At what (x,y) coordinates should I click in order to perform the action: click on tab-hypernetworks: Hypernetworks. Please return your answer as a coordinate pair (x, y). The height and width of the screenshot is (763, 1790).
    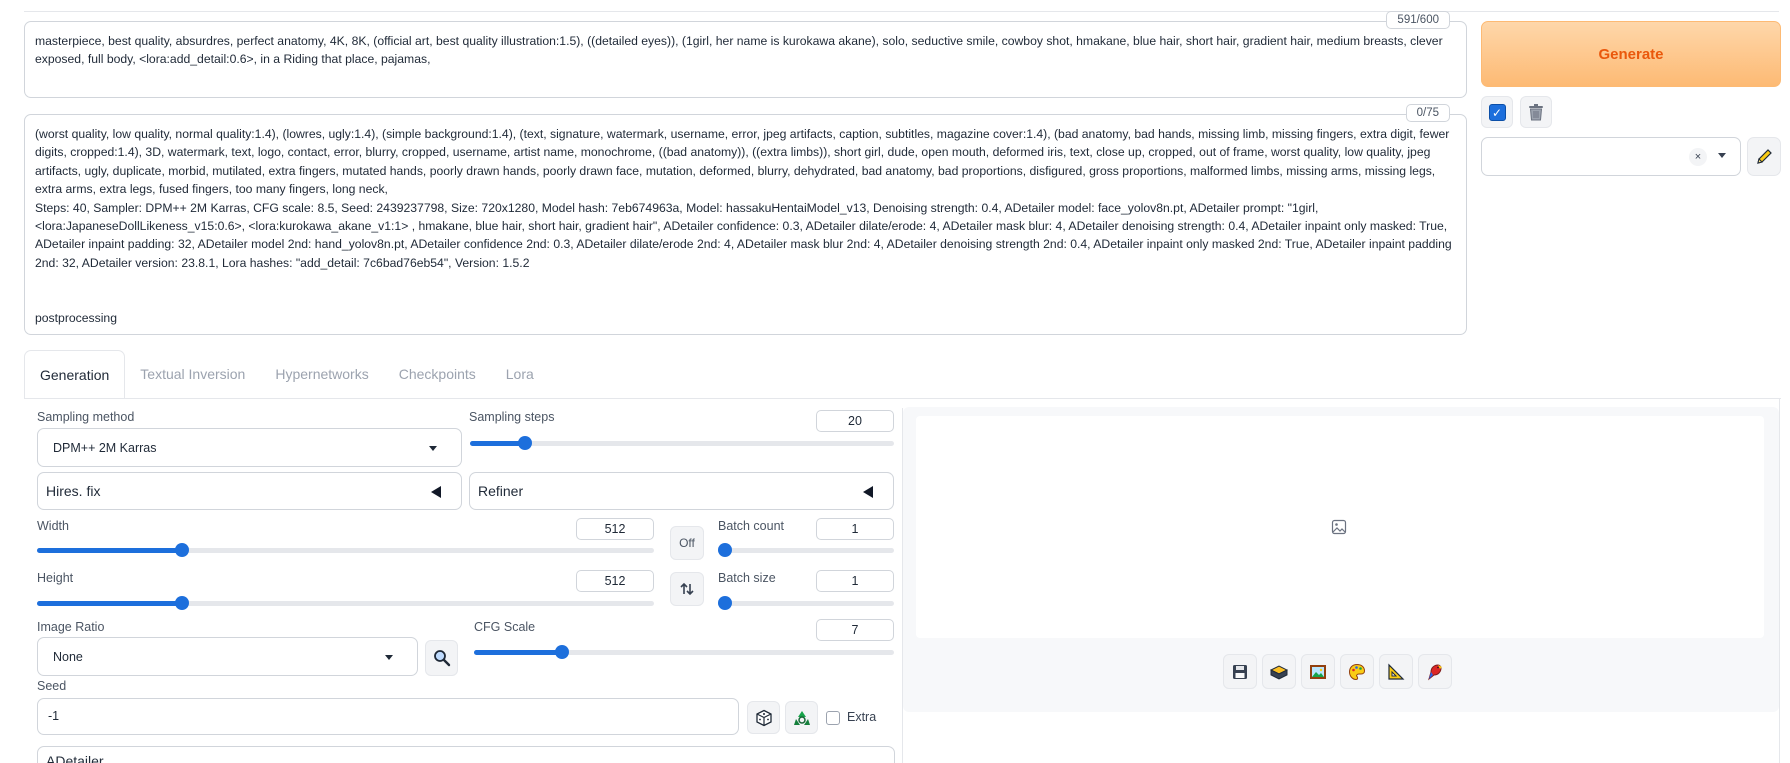
    Looking at the image, I should click on (321, 374).